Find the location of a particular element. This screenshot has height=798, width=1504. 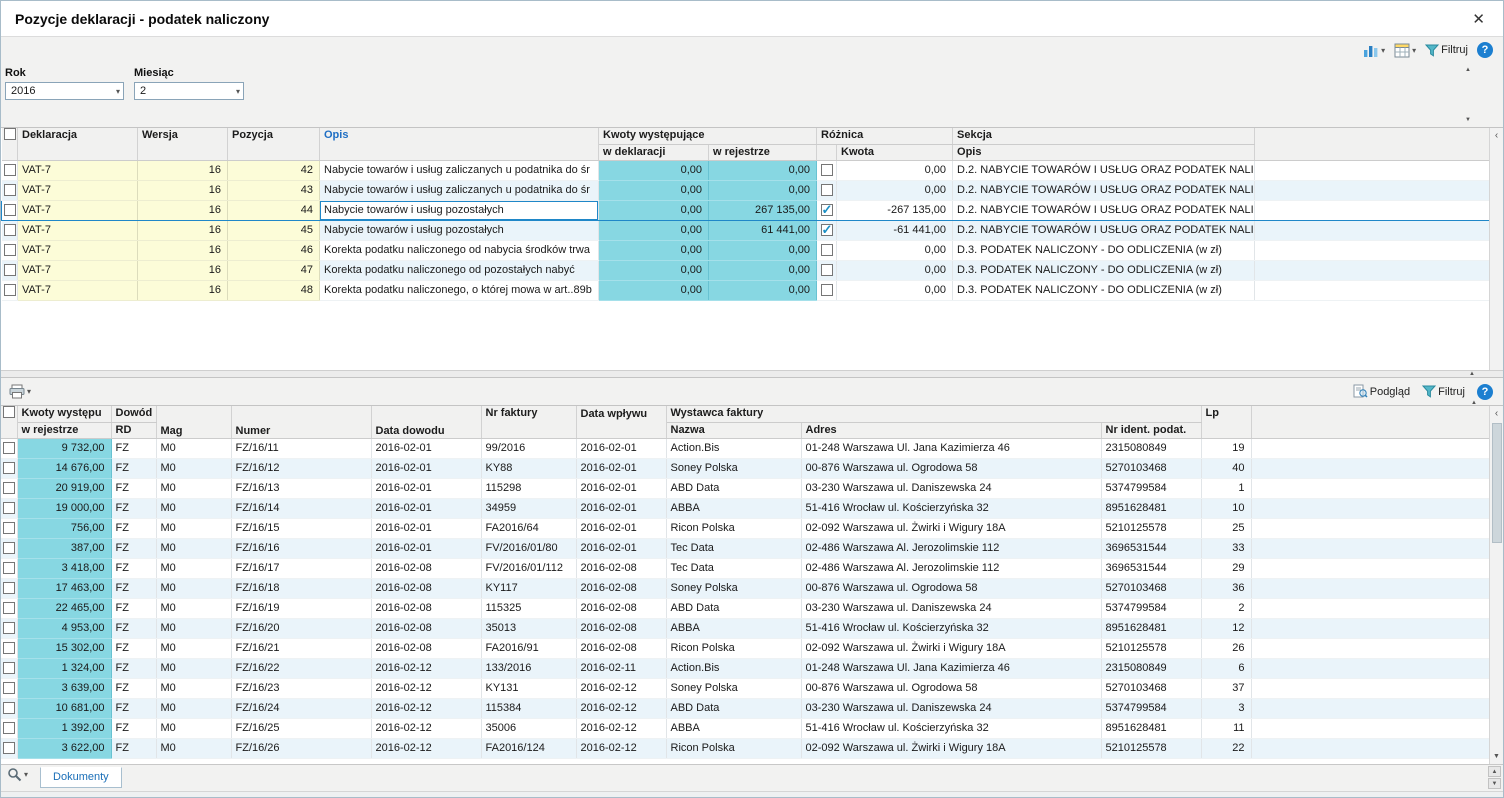

chart-button: ▾ is located at coordinates (1374, 50).